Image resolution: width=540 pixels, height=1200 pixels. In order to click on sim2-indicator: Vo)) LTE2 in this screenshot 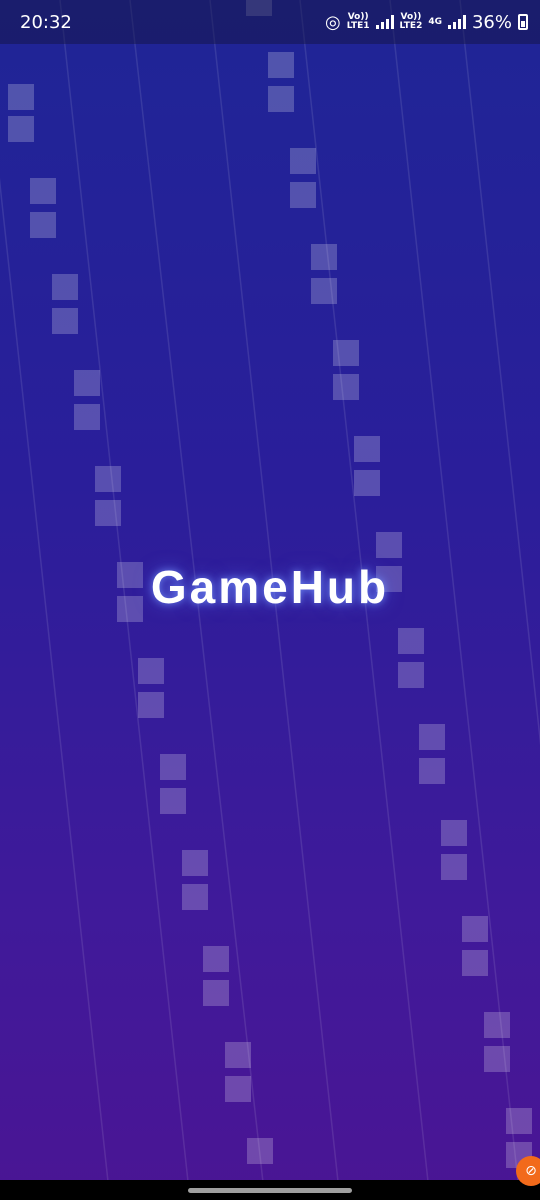, I will do `click(411, 21)`.